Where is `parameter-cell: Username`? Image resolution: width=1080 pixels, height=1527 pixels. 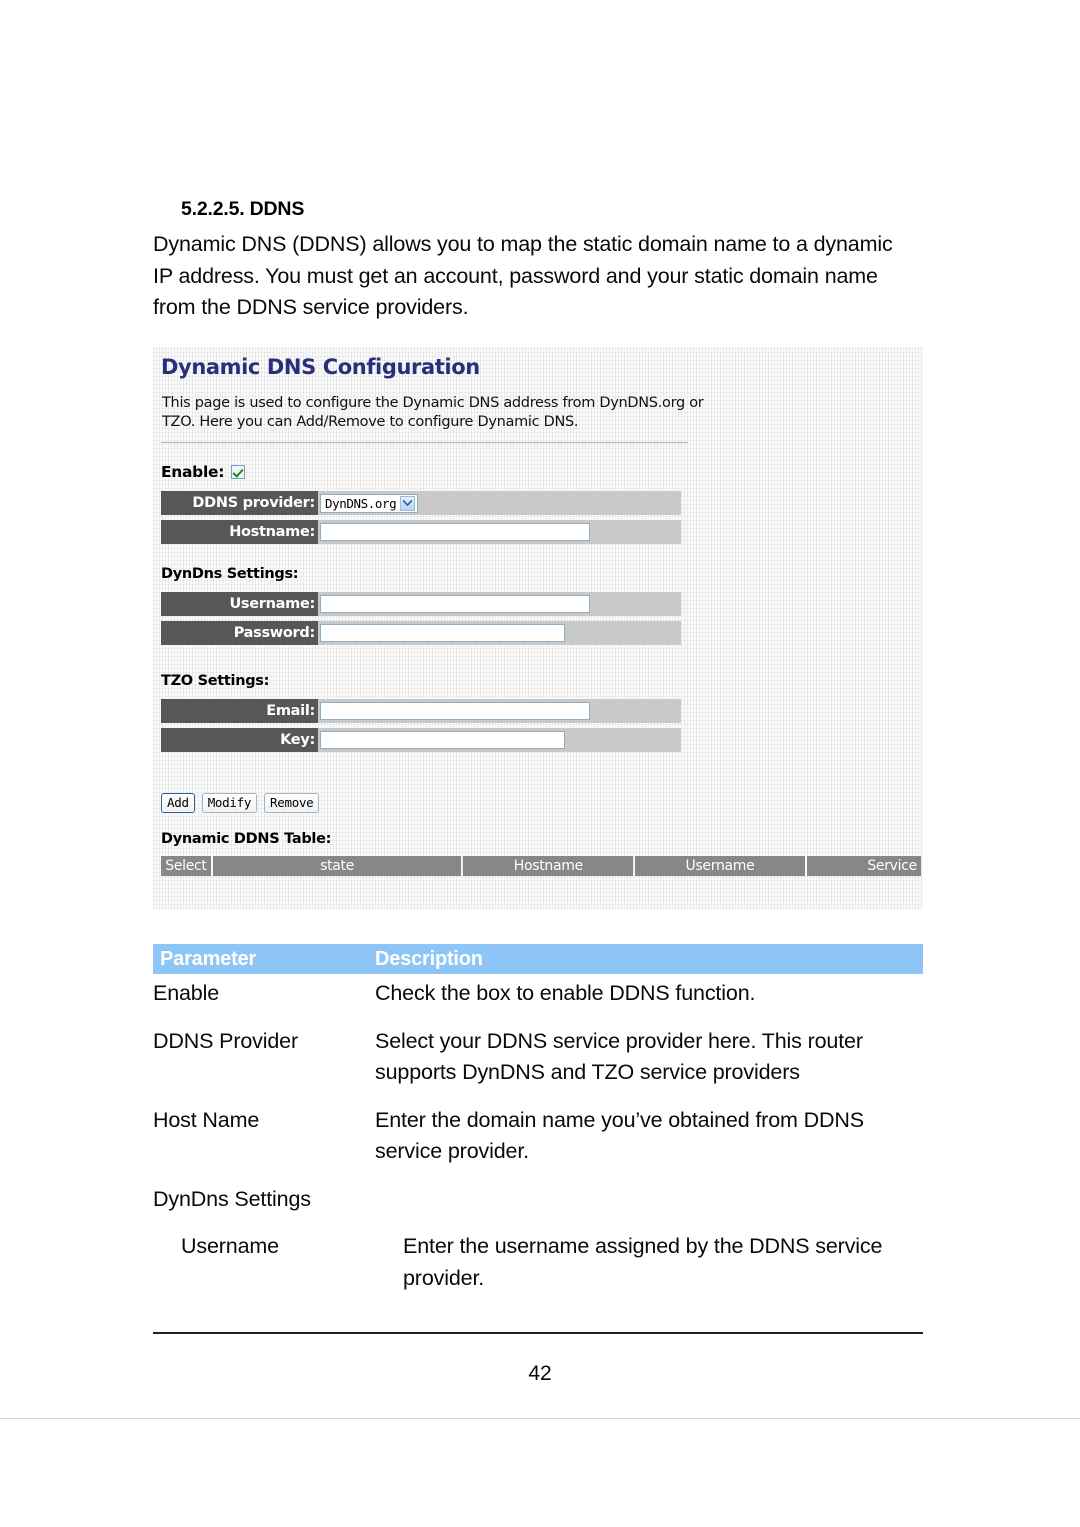
parameter-cell: Username is located at coordinates (230, 1246).